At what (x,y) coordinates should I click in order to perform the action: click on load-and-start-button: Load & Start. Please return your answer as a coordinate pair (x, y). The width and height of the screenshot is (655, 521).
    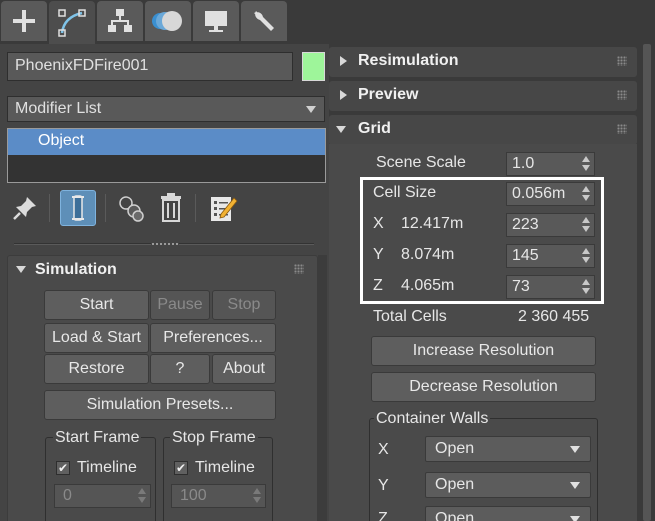
    Looking at the image, I should click on (96, 338).